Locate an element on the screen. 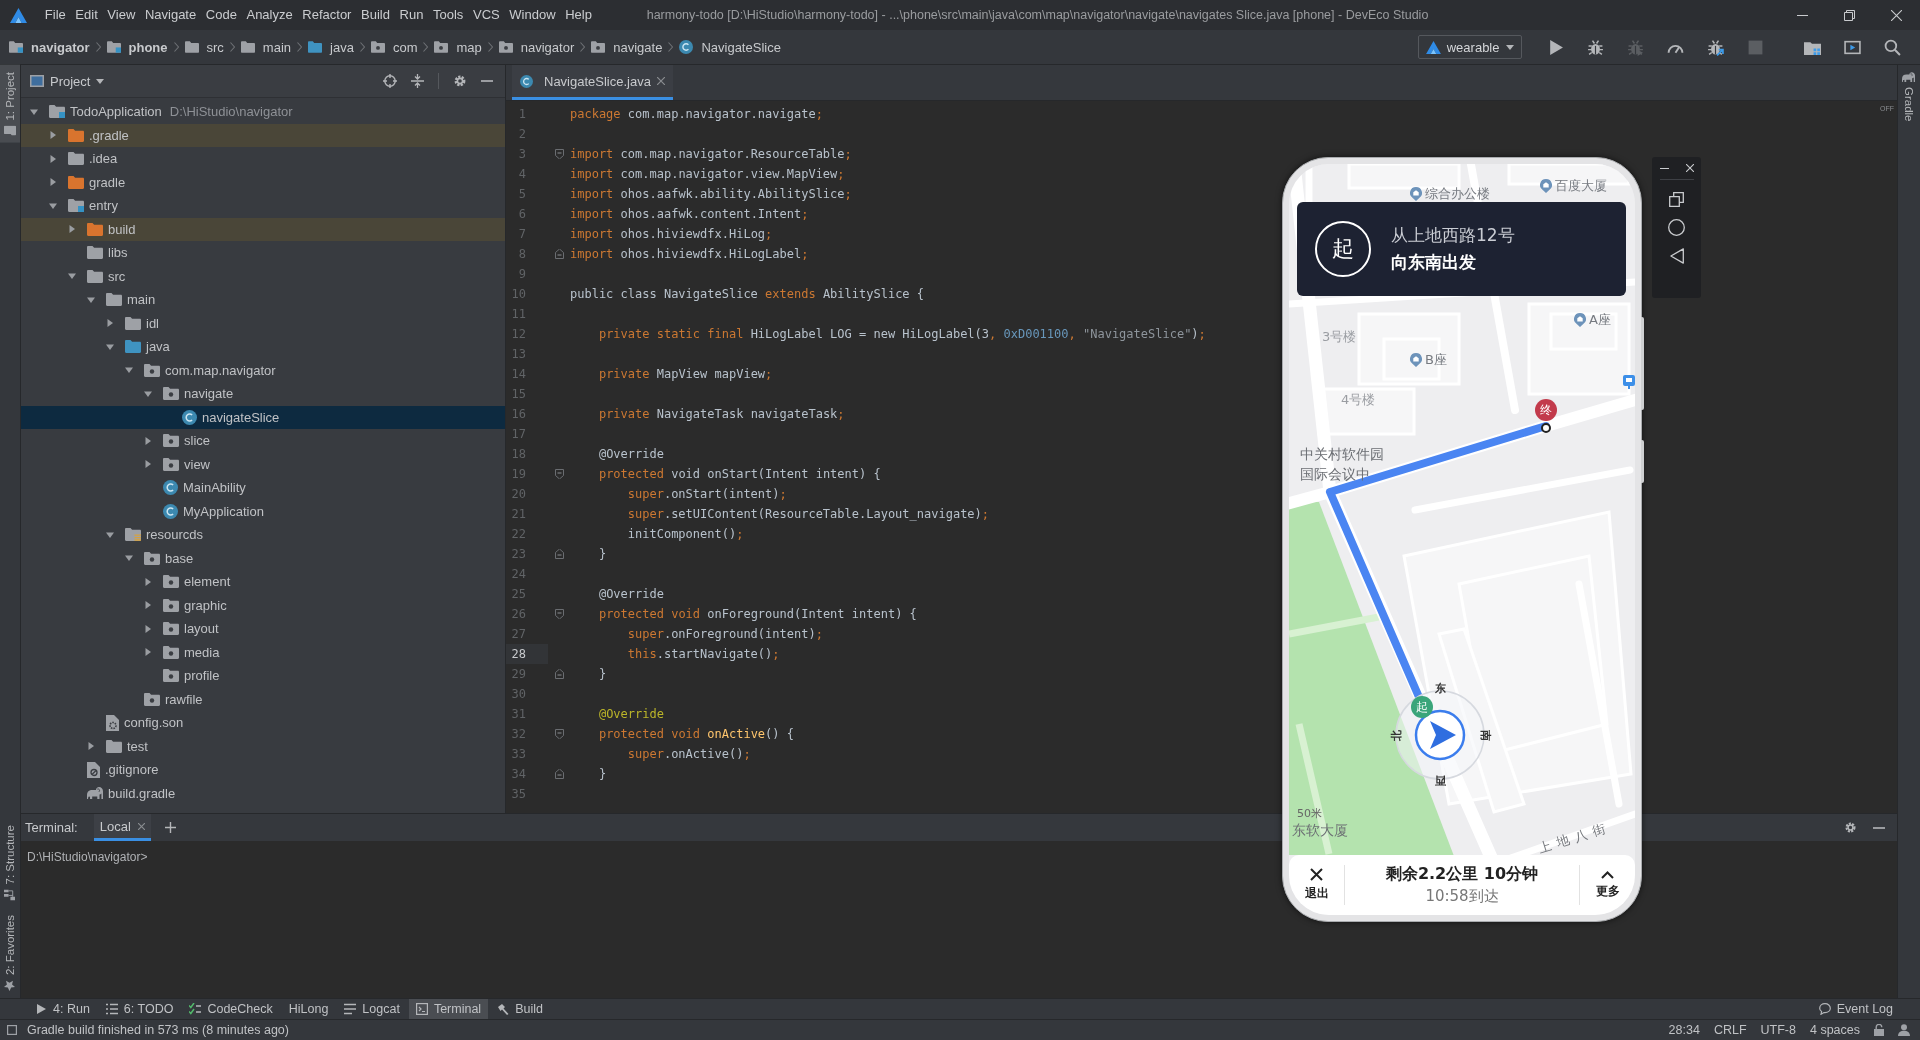 The image size is (1920, 1040). tree-item: view is located at coordinates (263, 464).